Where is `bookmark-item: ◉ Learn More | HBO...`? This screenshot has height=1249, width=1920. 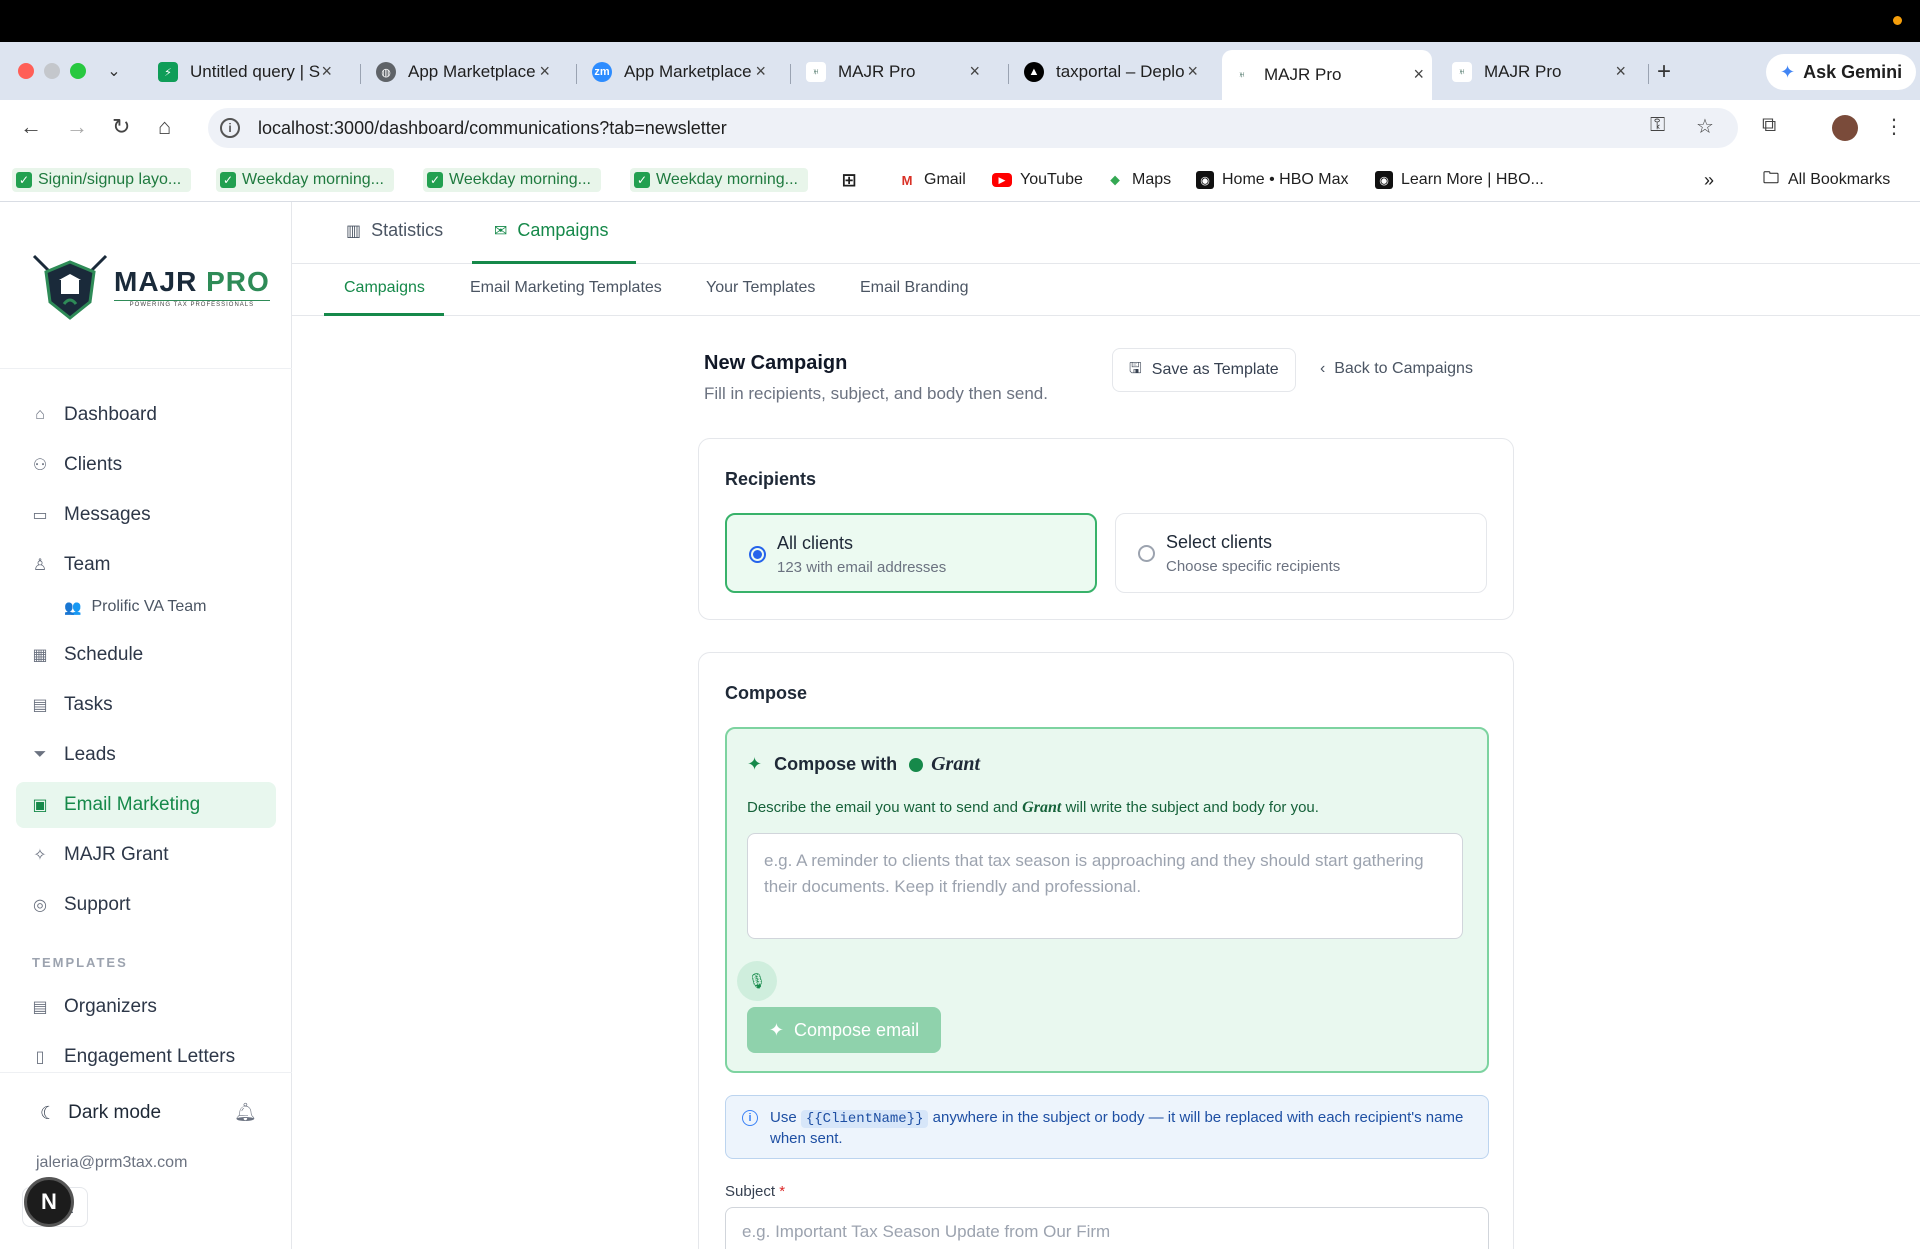 bookmark-item: ◉ Learn More | HBO... is located at coordinates (1459, 180).